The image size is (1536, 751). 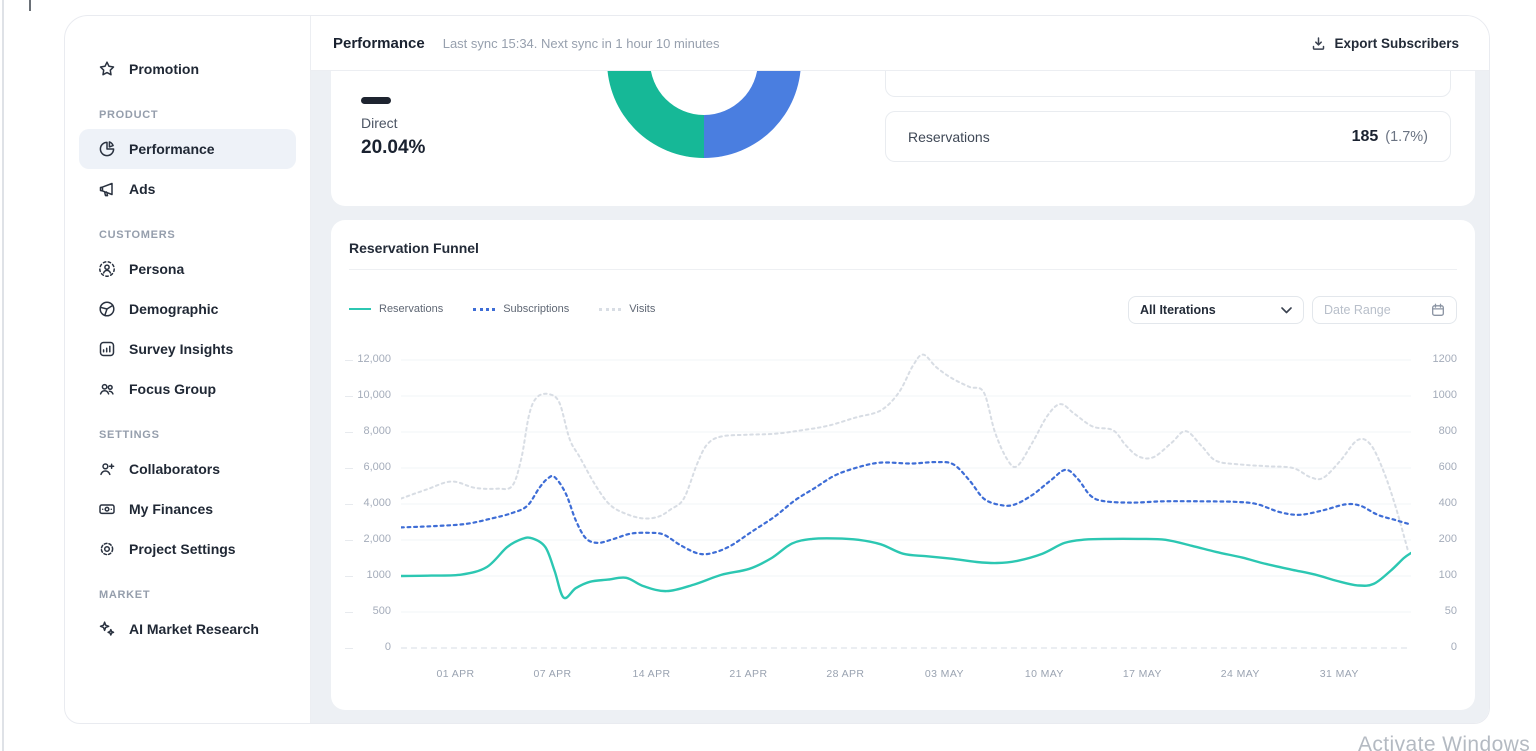 What do you see at coordinates (107, 549) in the screenshot?
I see `gear-icon` at bounding box center [107, 549].